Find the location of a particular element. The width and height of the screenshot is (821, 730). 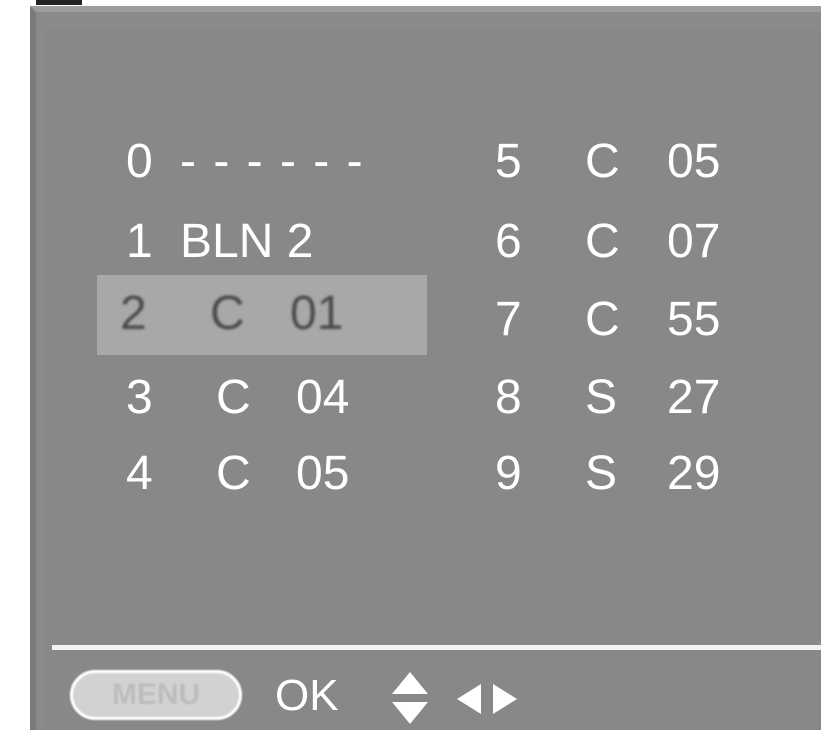

channel-number: 1 is located at coordinates (139, 241).